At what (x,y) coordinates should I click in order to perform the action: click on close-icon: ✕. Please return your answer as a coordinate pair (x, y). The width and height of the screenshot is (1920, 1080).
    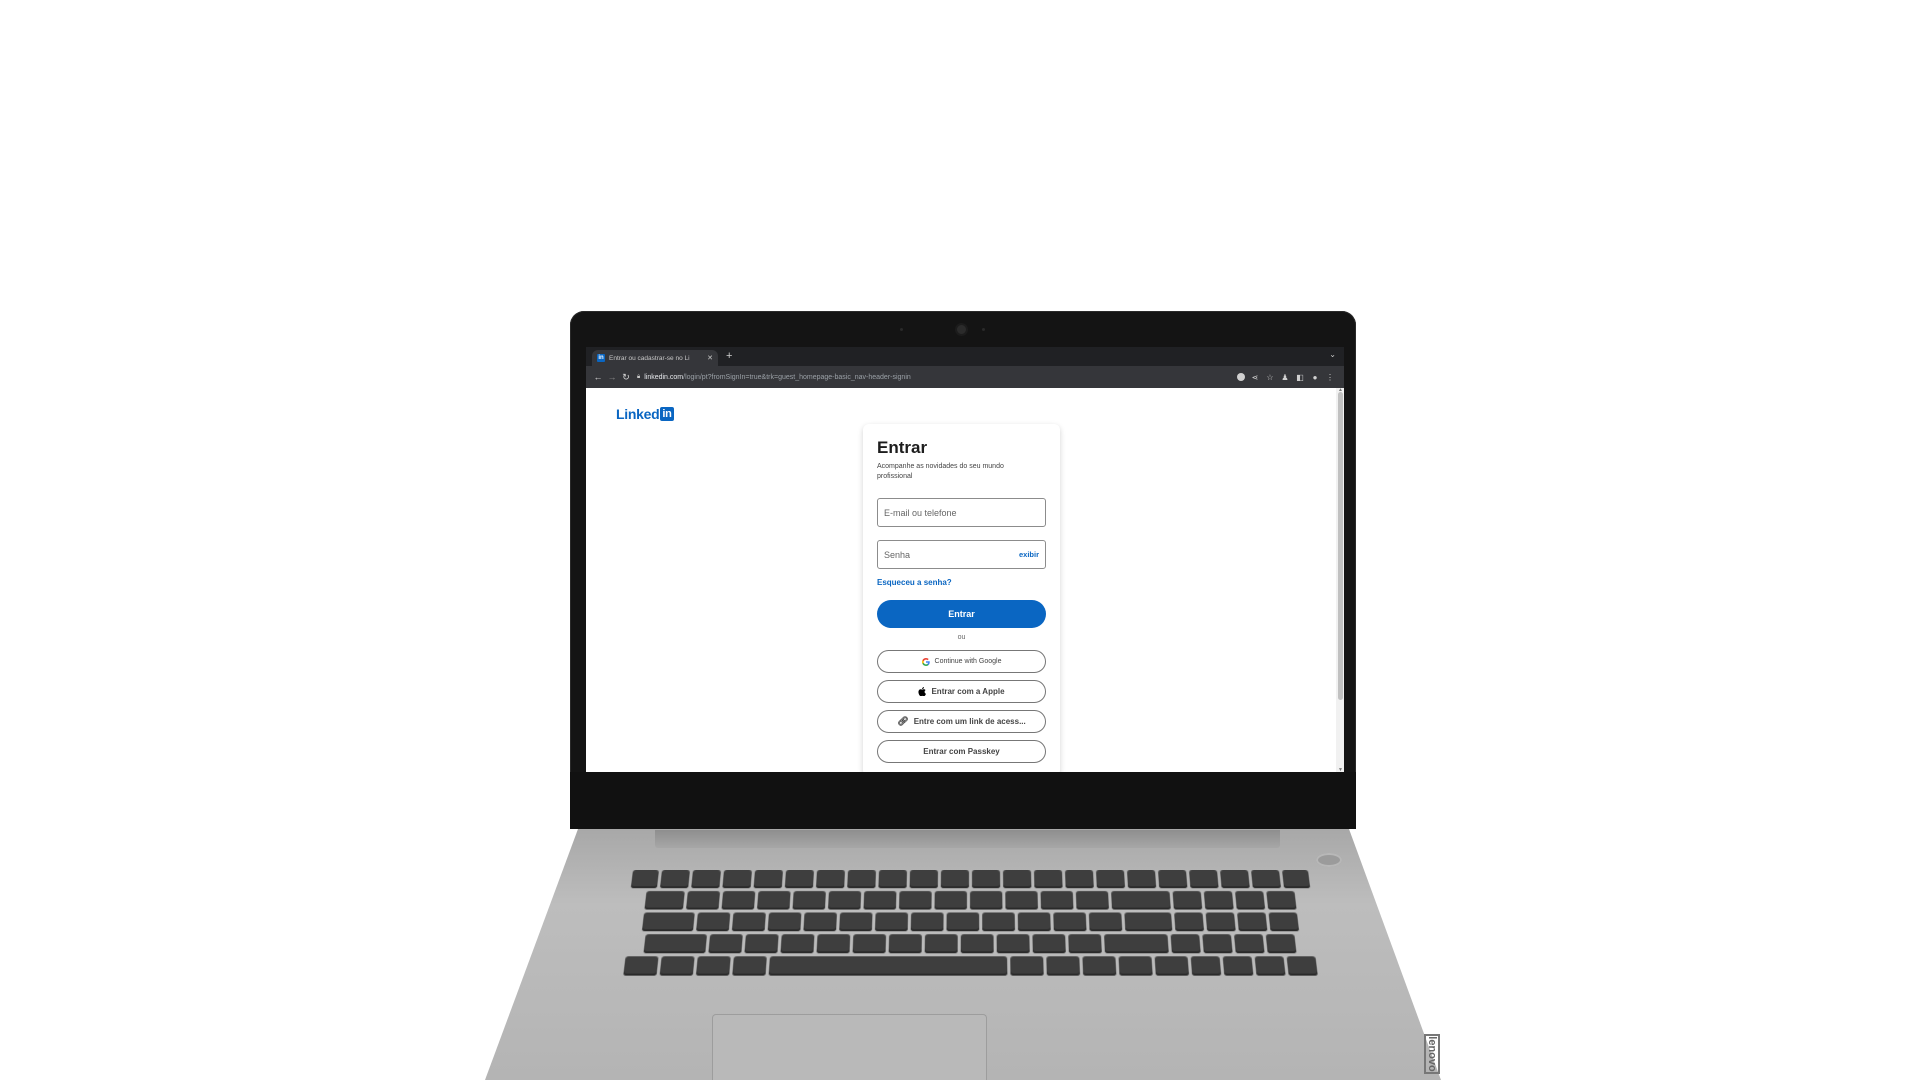
    Looking at the image, I should click on (710, 358).